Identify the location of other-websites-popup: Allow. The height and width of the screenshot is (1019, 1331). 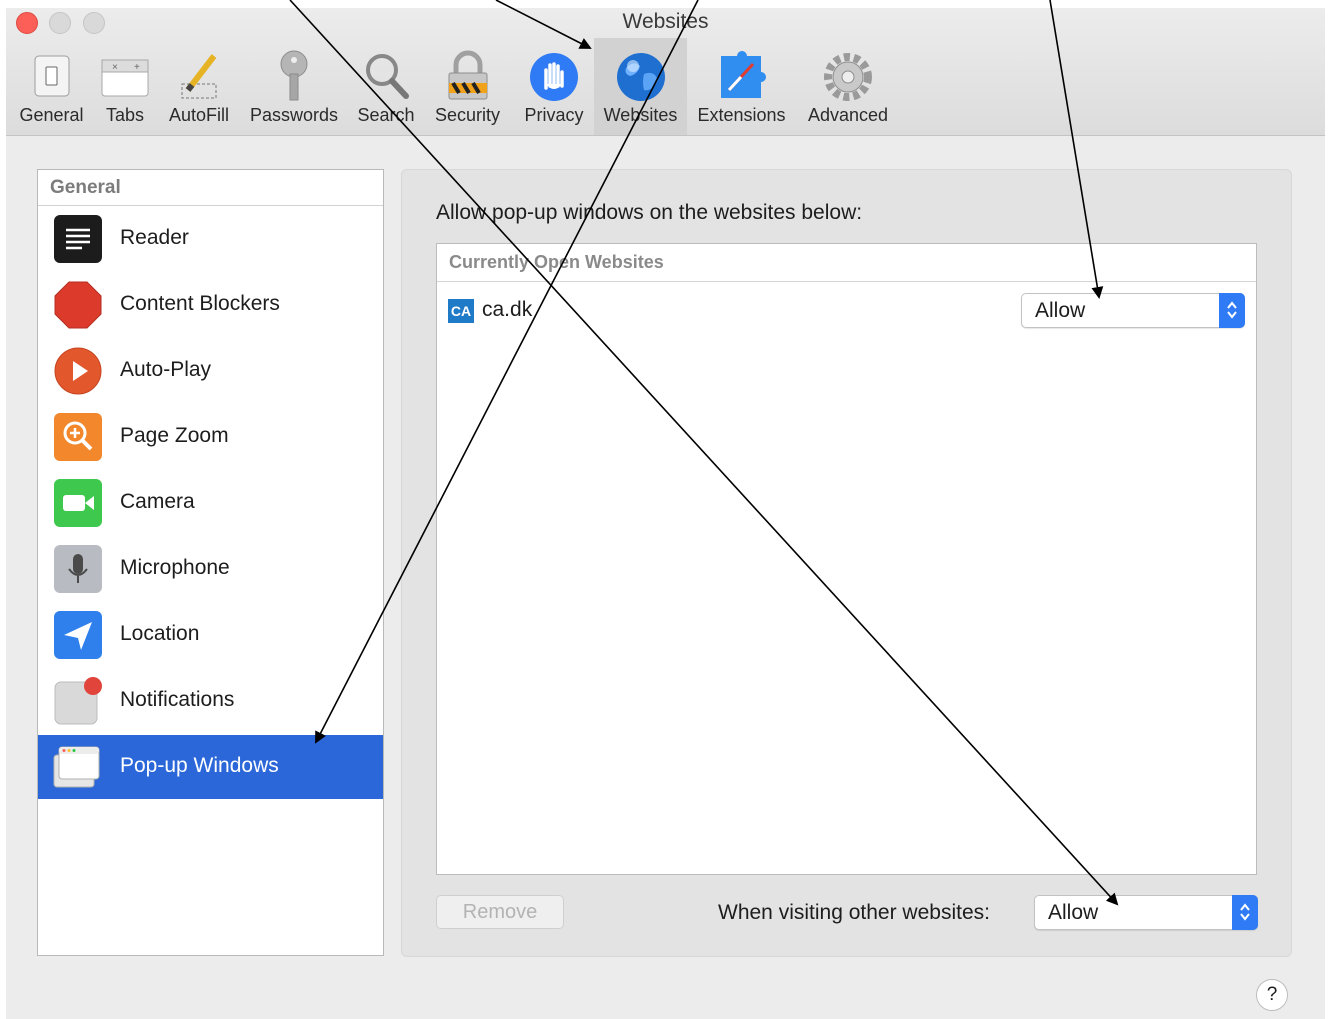
(1146, 912).